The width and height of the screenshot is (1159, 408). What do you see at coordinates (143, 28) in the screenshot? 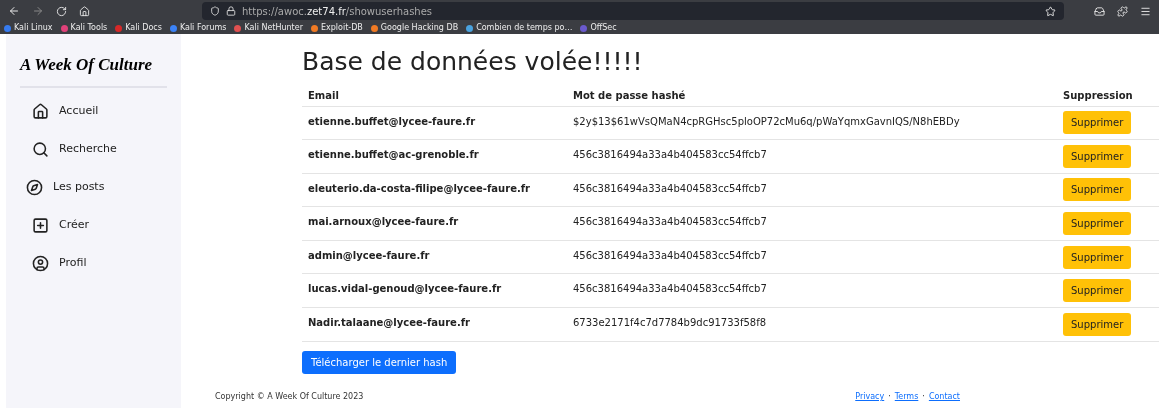
I see `bookmark-link: Kali Docs` at bounding box center [143, 28].